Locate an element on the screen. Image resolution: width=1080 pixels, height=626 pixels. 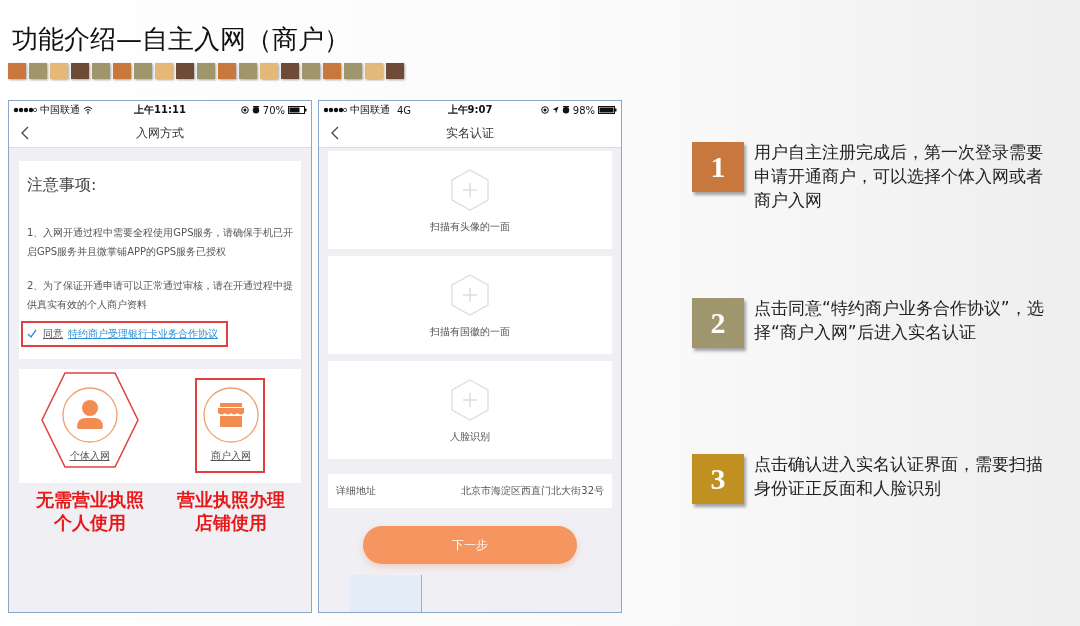
wifi-icon is located at coordinates (88, 110).